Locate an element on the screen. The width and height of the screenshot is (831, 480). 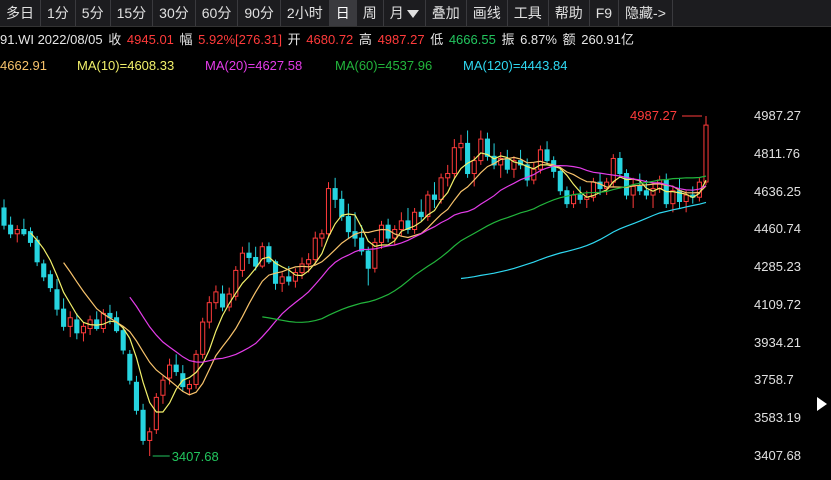
open-label: 开 is located at coordinates (294, 39).